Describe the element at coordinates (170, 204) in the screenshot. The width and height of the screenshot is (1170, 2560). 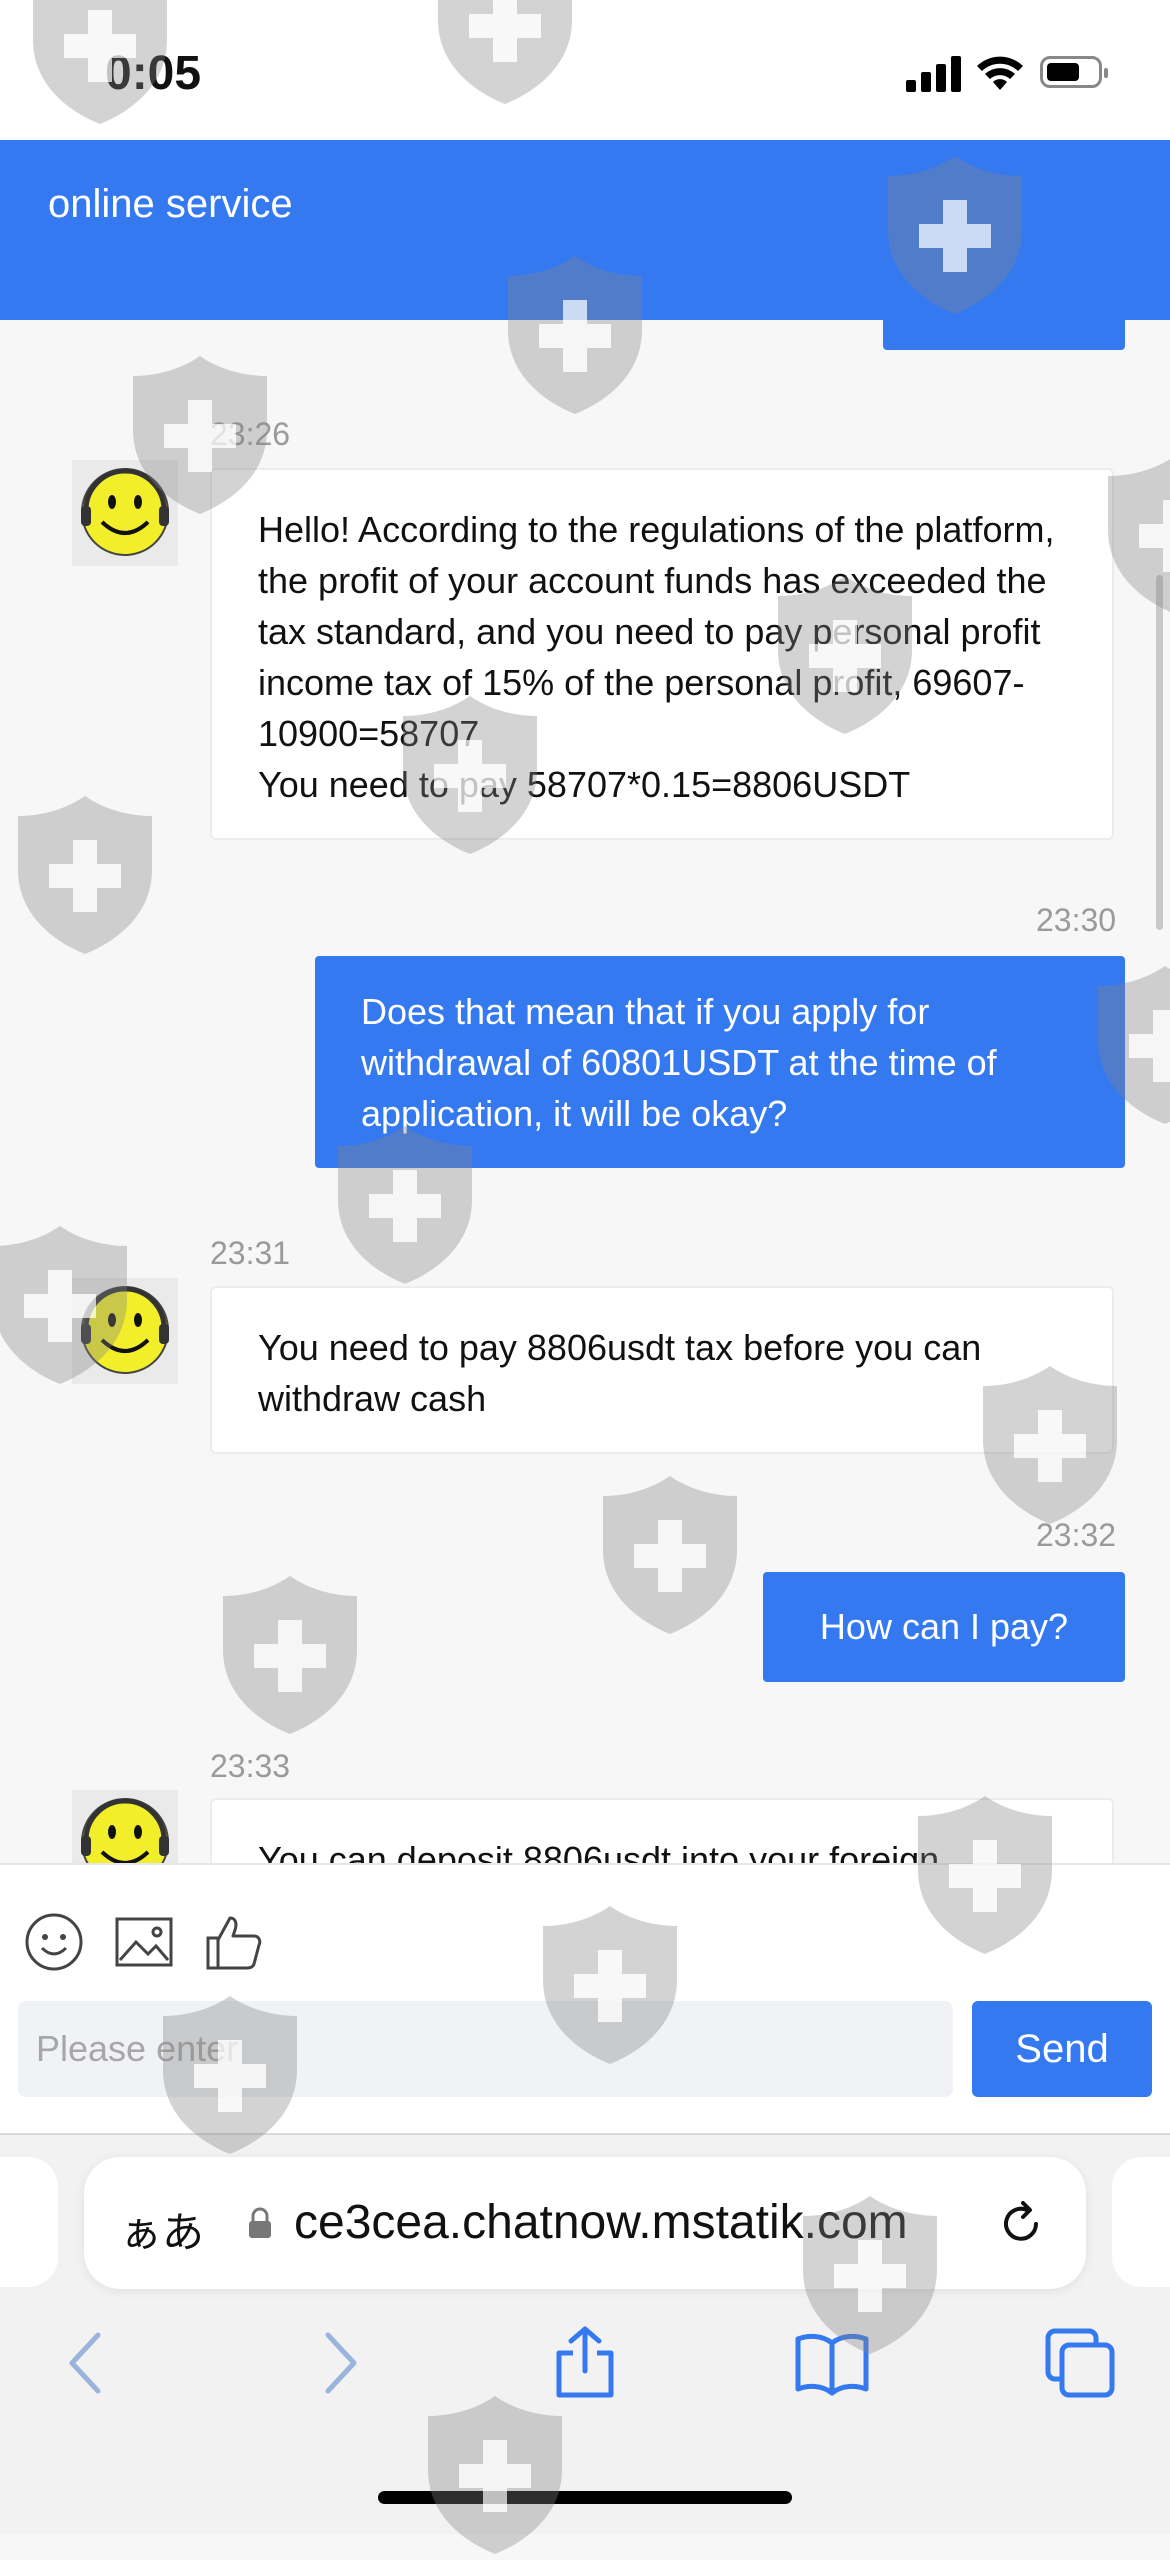
I see `page-title: online service` at that location.